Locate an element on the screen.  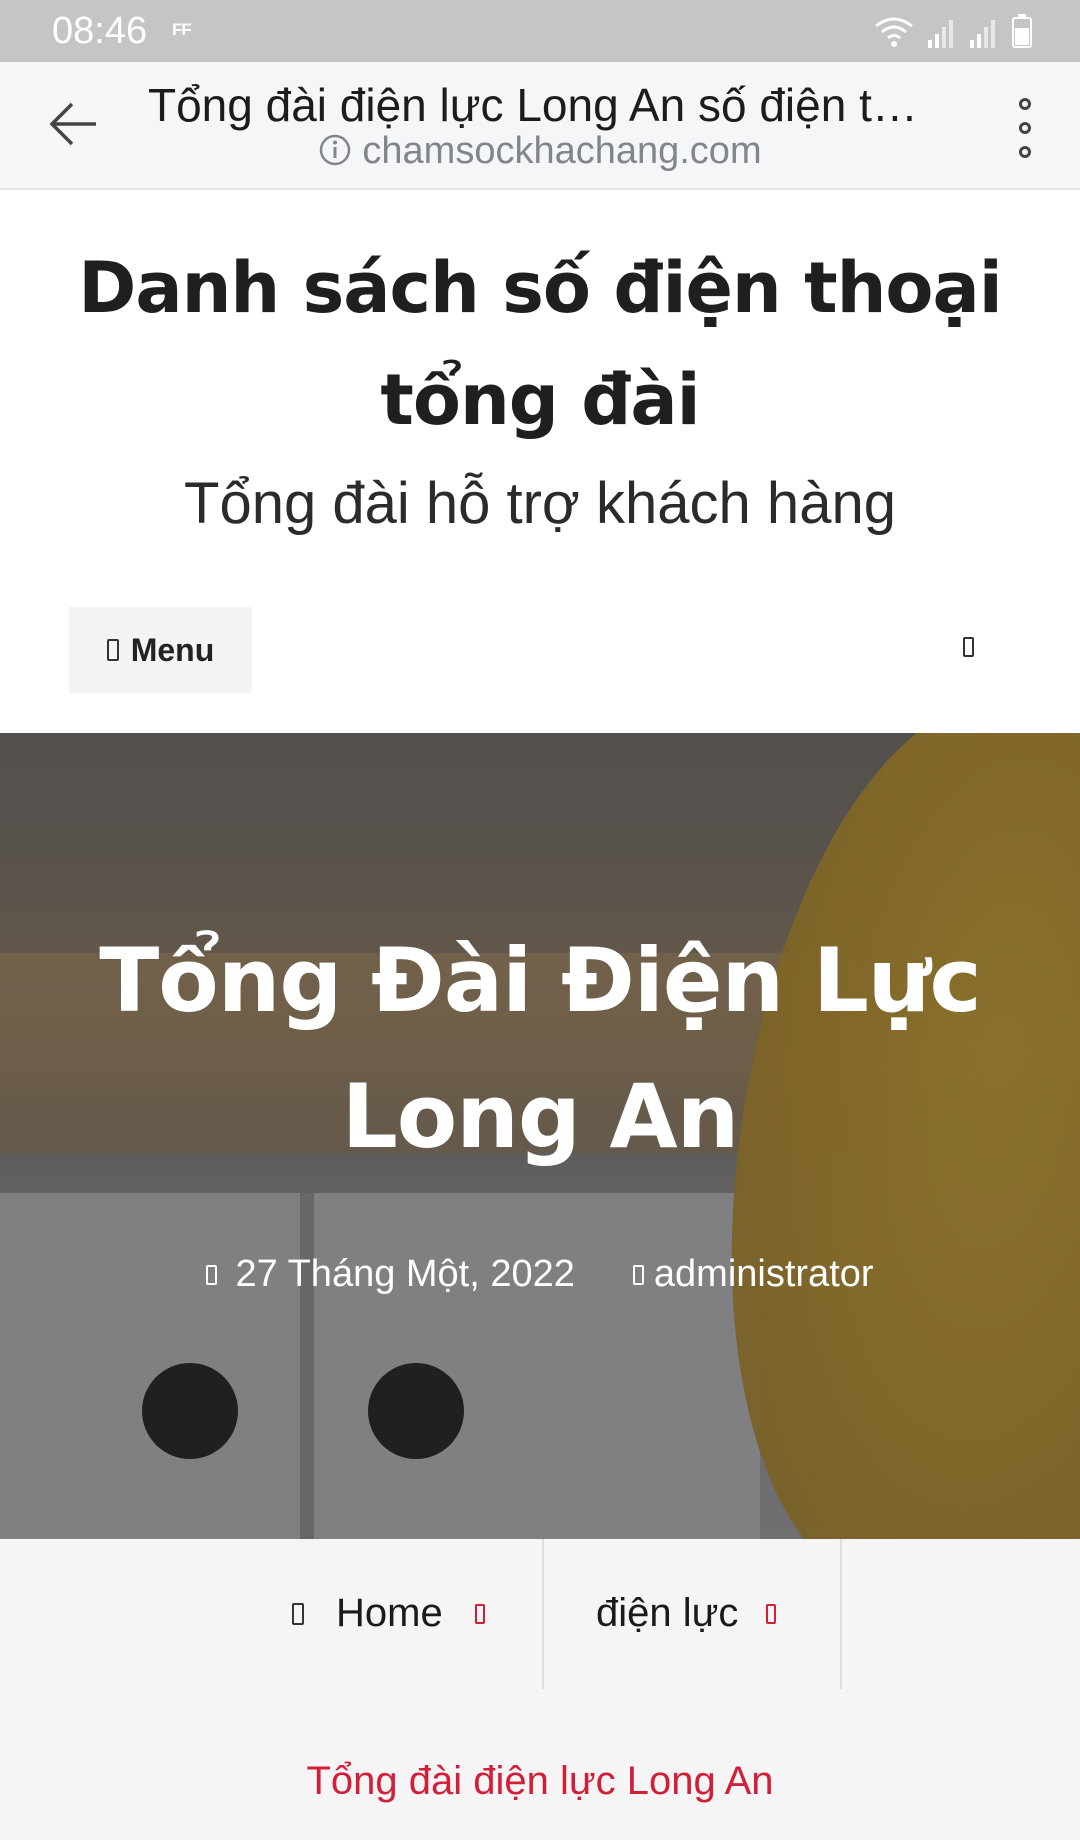
breadcrumb-label: Home is located at coordinates (389, 1613).